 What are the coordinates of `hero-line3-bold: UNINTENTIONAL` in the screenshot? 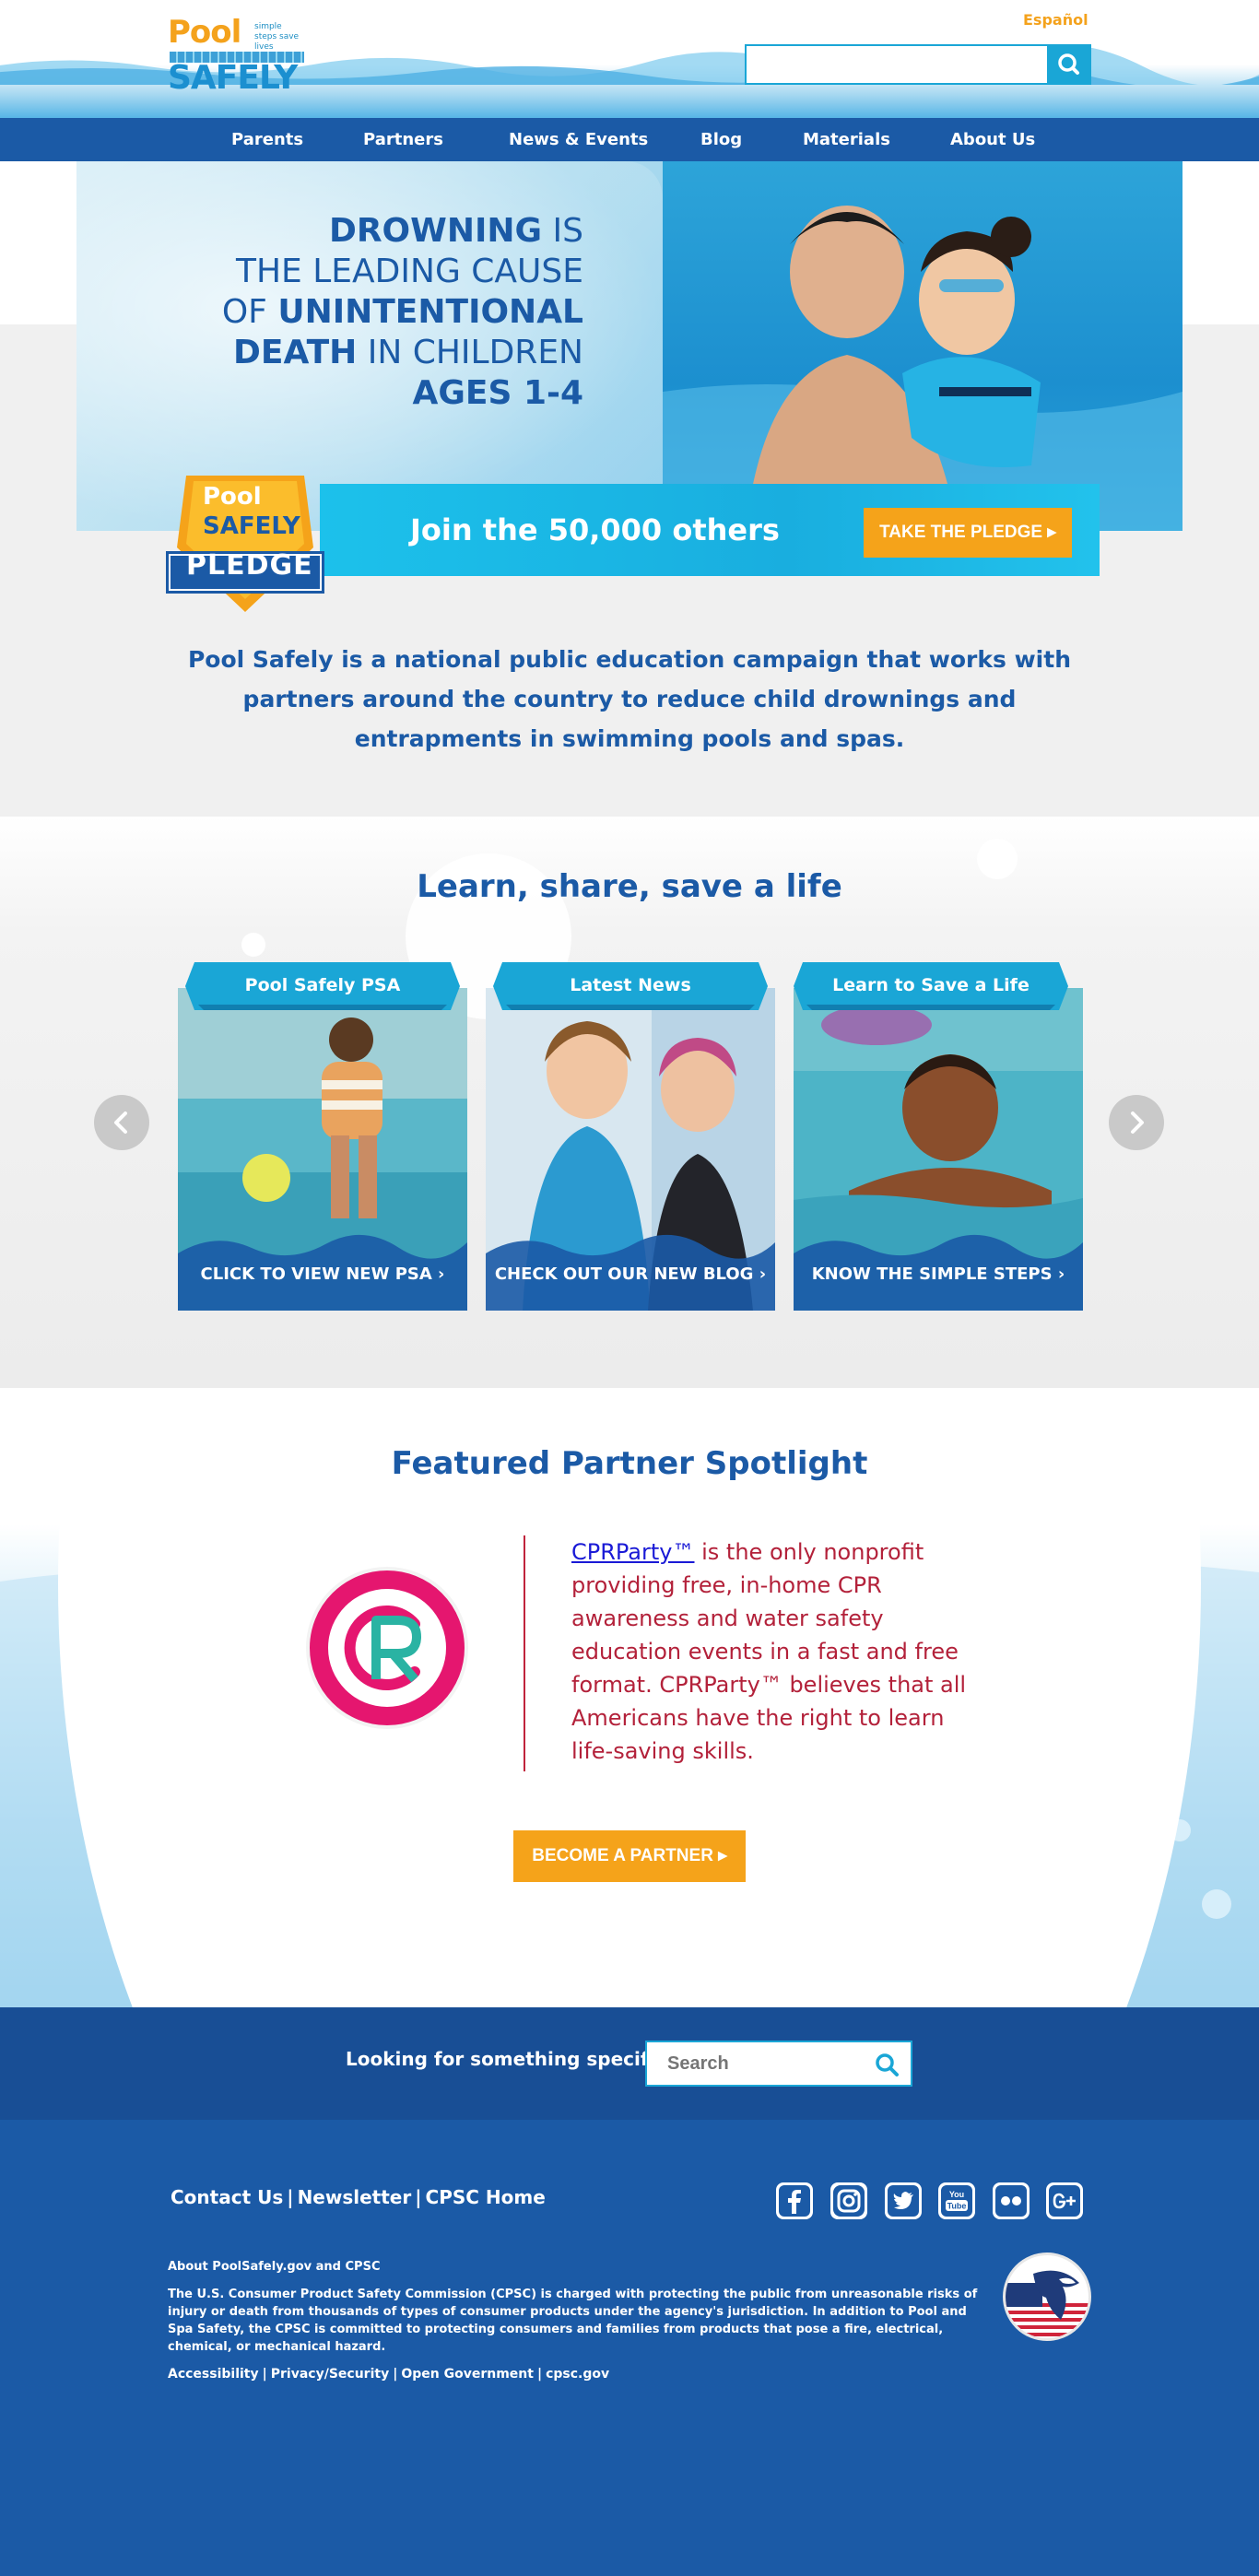 It's located at (430, 312).